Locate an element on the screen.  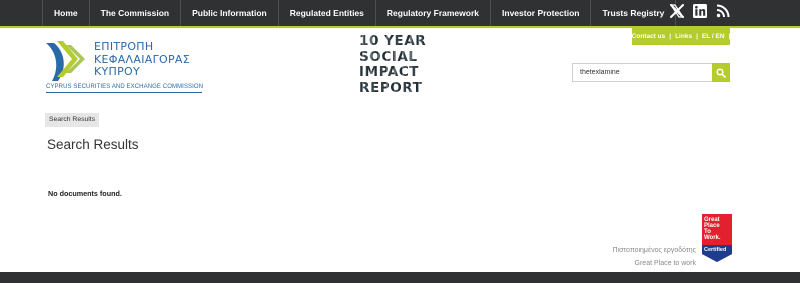
breadcrumb: Search Results is located at coordinates (72, 120).